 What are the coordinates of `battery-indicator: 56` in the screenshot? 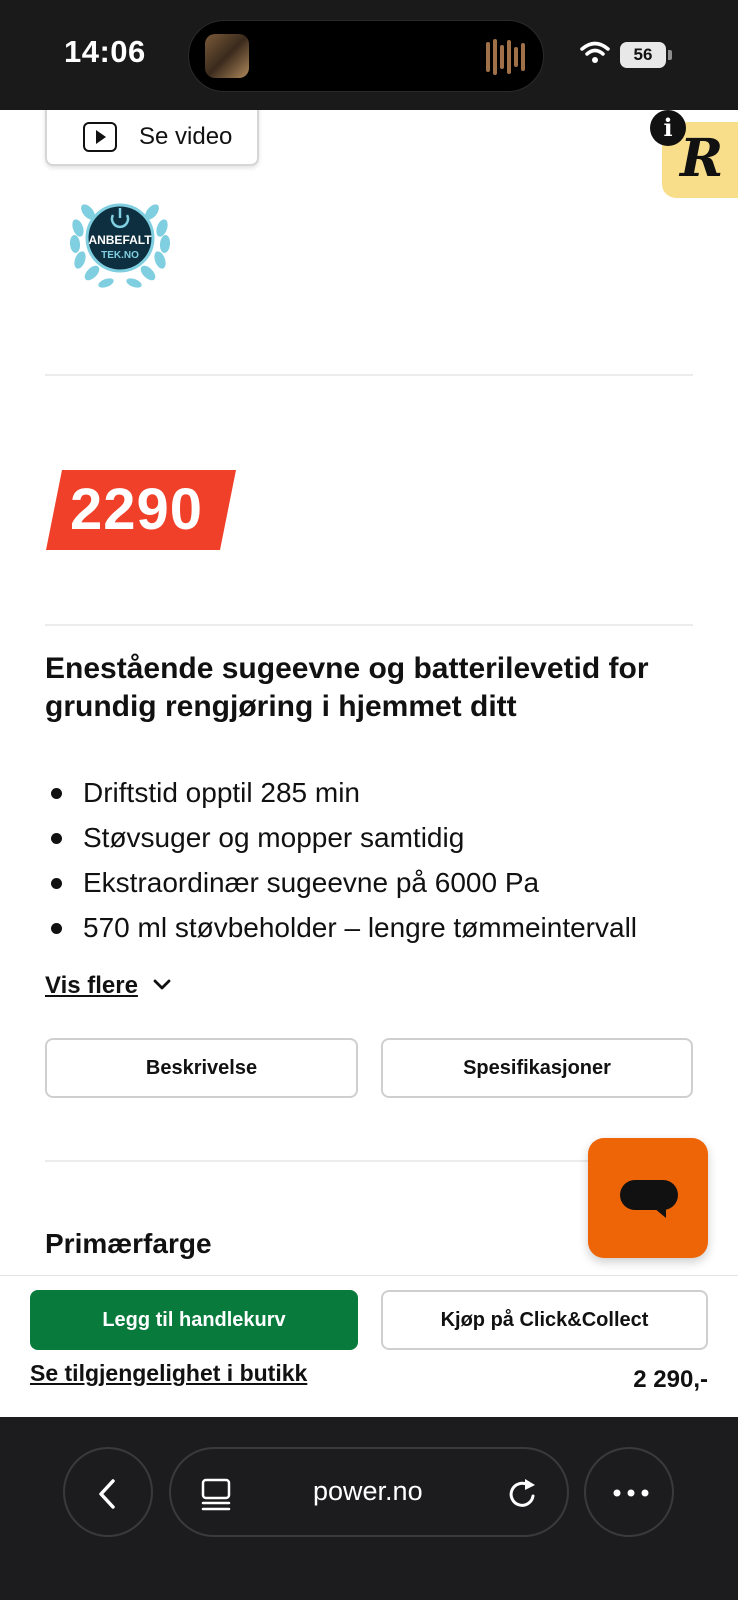 It's located at (643, 55).